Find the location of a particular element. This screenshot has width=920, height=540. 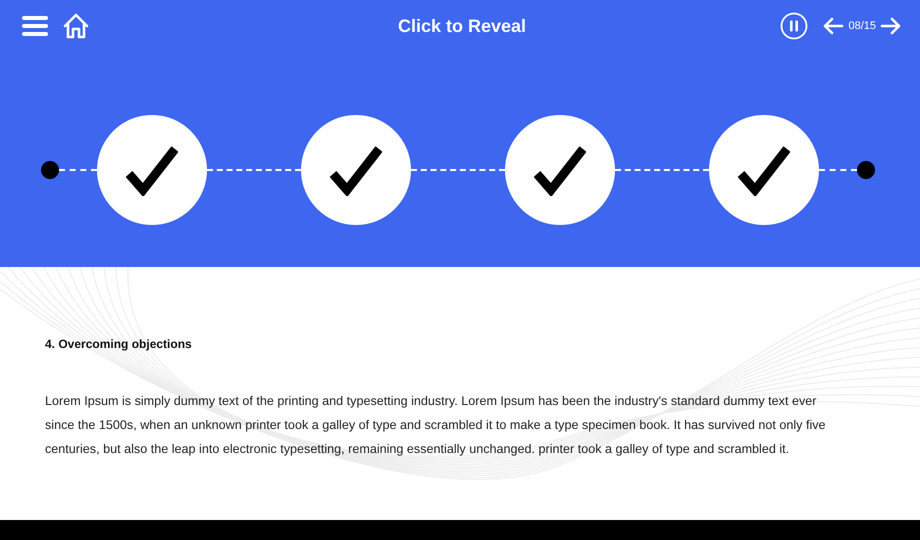

page-counter: 08/15 is located at coordinates (862, 26).